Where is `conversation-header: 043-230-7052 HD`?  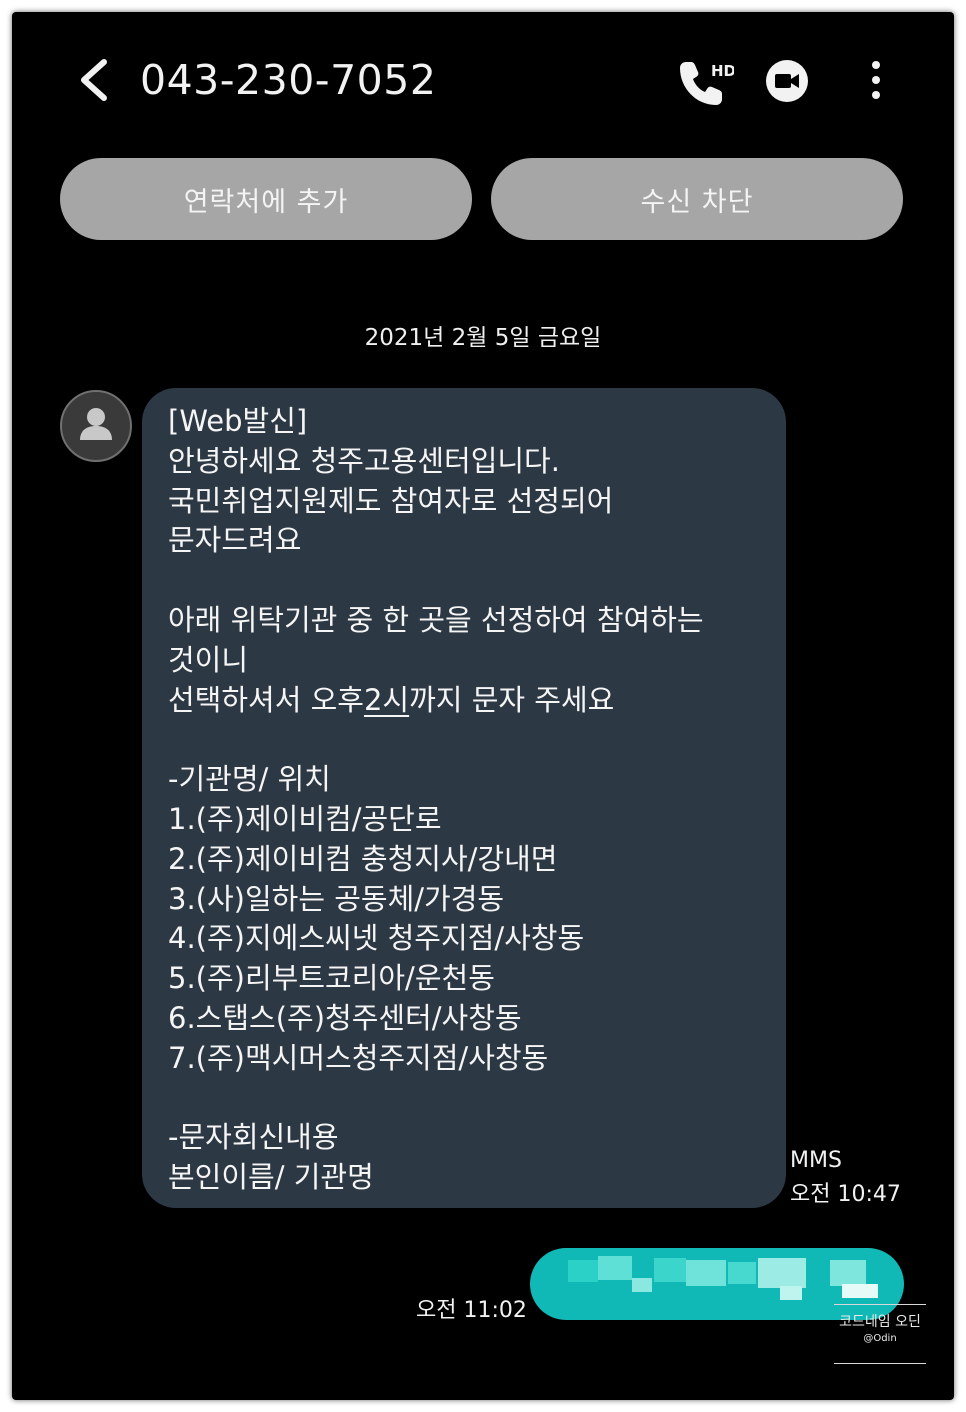
conversation-header: 043-230-7052 HD is located at coordinates (483, 82).